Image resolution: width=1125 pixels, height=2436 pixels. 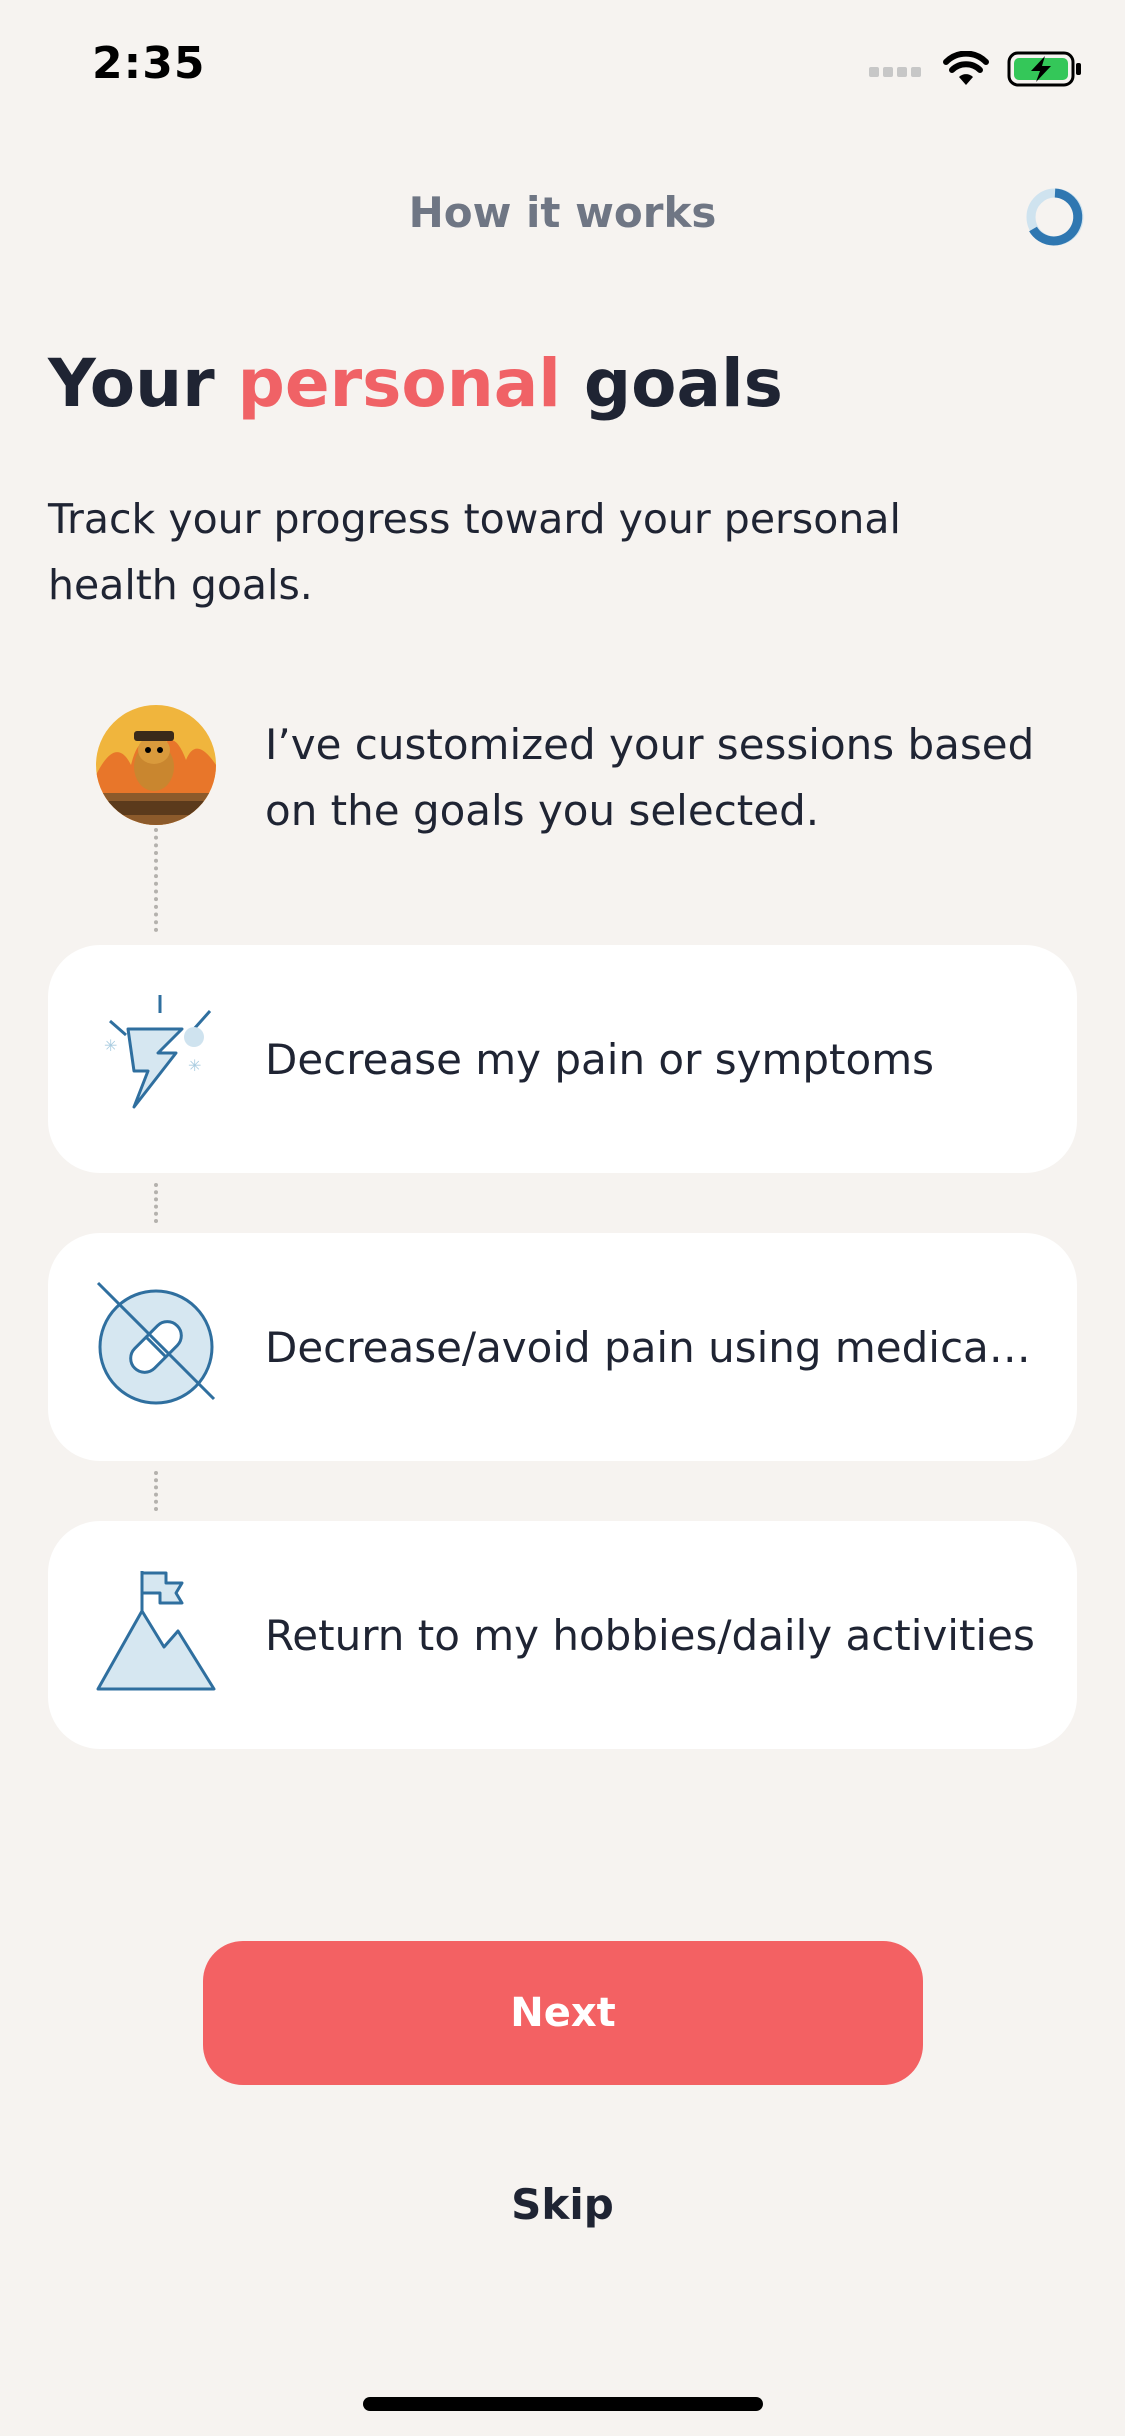 I want to click on no-pill-icon, so click(x=156, y=1343).